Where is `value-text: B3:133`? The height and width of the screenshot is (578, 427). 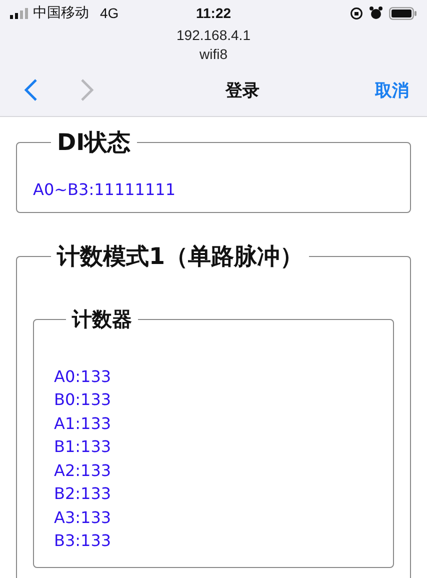 value-text: B3:133 is located at coordinates (83, 541).